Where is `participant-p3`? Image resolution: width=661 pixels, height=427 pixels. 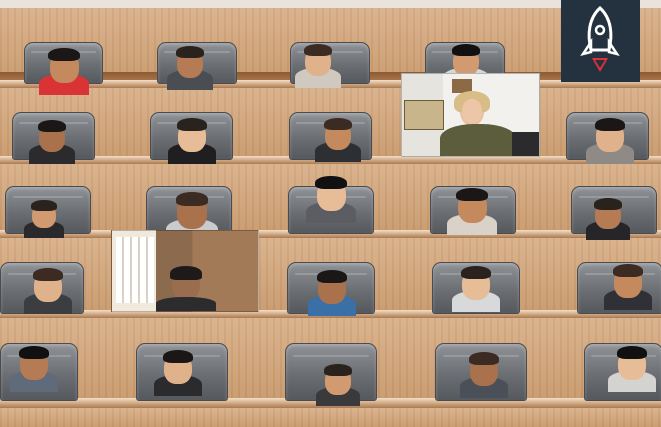
participant-p3 is located at coordinates (318, 66).